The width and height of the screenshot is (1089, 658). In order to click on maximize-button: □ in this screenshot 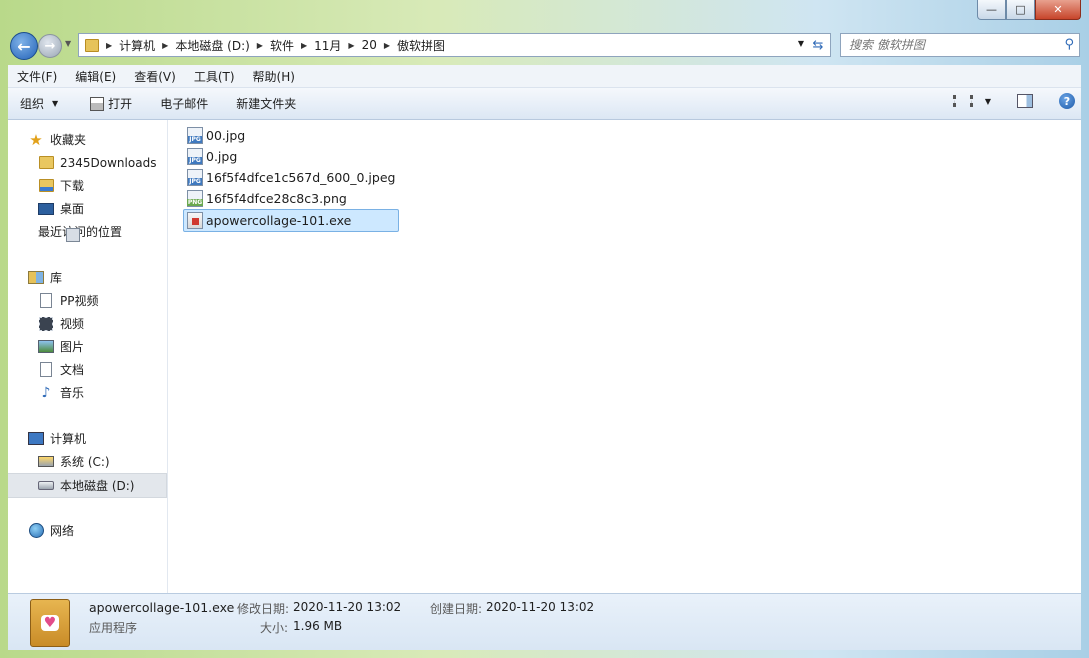, I will do `click(1020, 10)`.